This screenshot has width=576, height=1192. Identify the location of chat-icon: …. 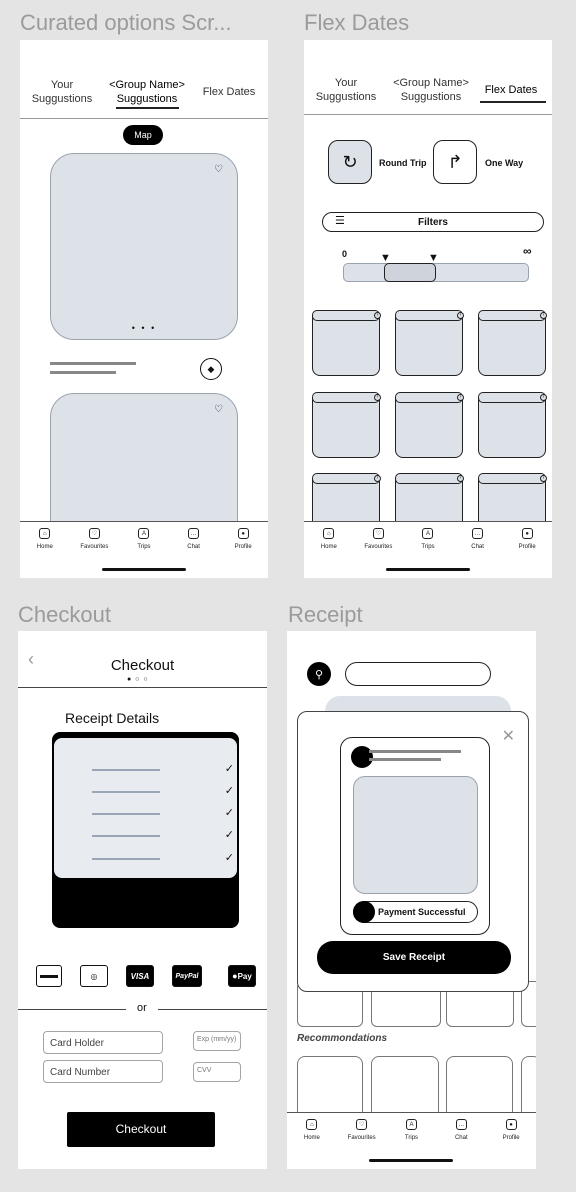
(461, 1124).